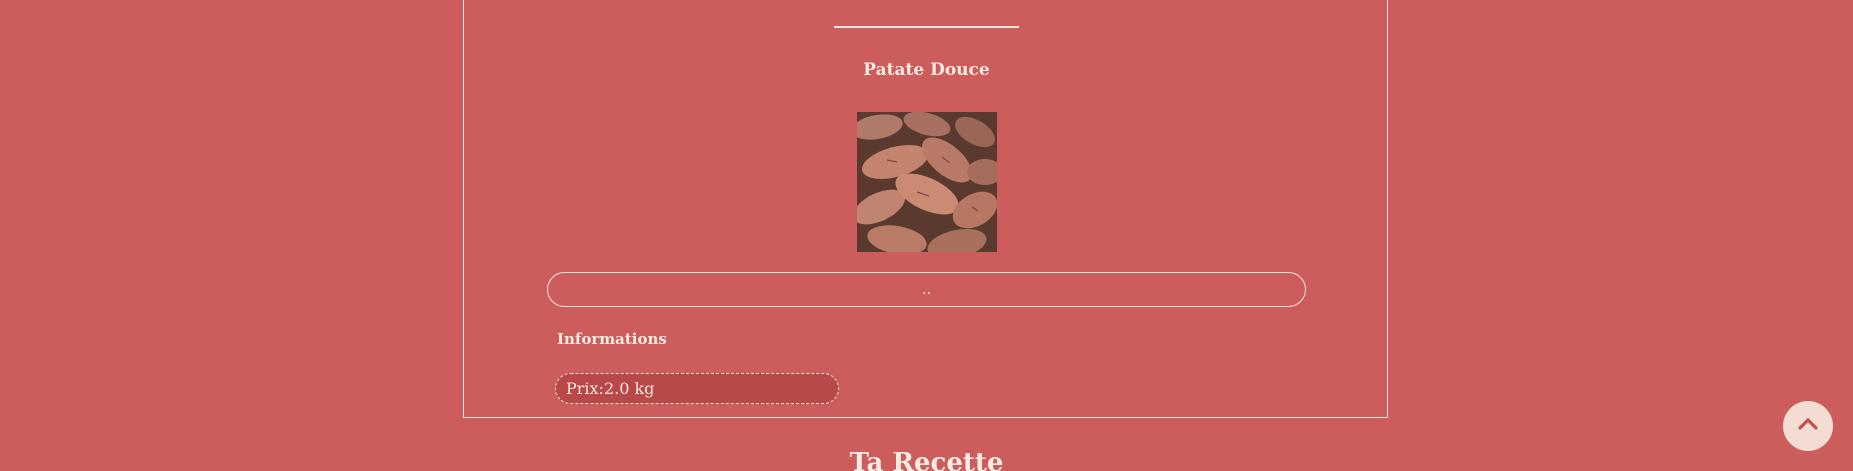 The height and width of the screenshot is (471, 1853). Describe the element at coordinates (926, 459) in the screenshot. I see `recipe-title: Ta Recette` at that location.